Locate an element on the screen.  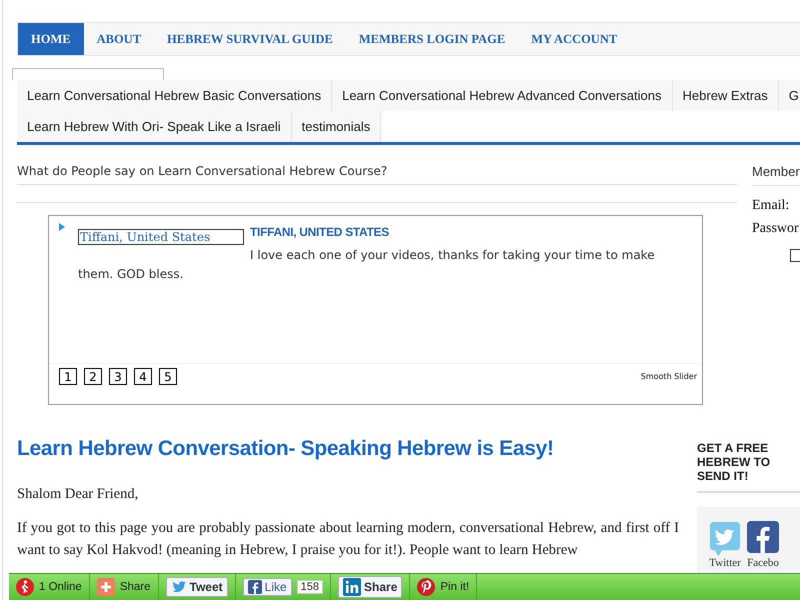
section-title: What do People say on Learn Conversational Hebrew Course? is located at coordinates (377, 165).